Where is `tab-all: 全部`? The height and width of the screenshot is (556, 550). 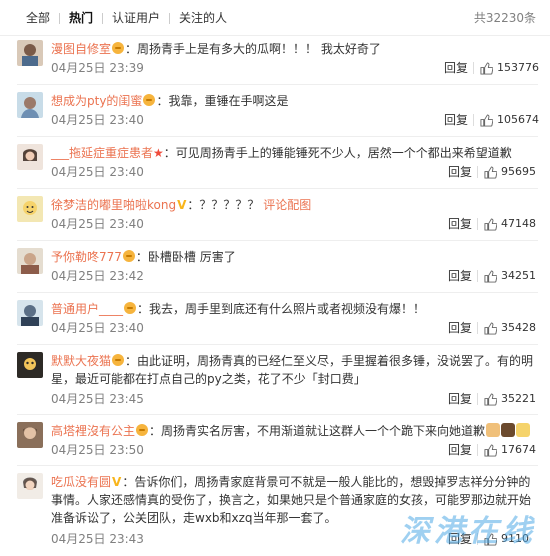
tab-all: 全部 is located at coordinates (42, 18).